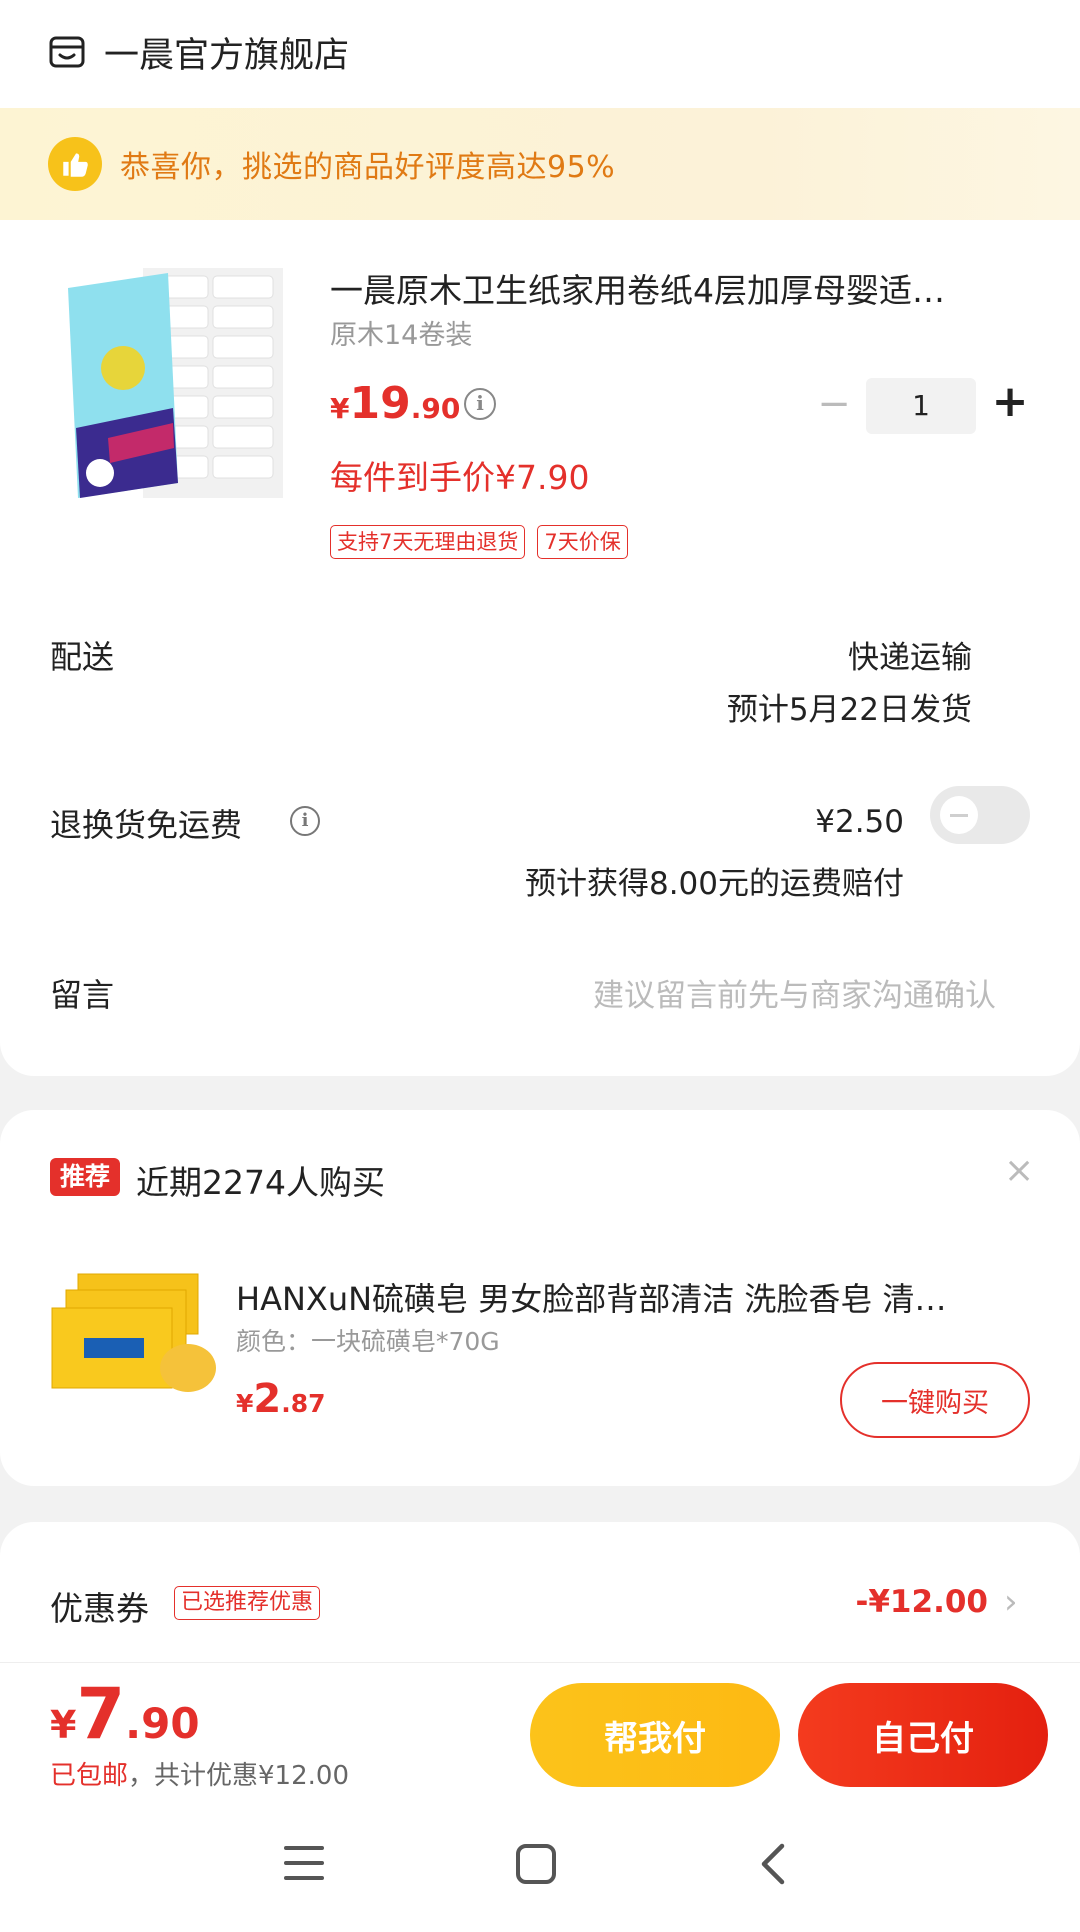 The height and width of the screenshot is (1932, 1080). Describe the element at coordinates (227, 55) in the screenshot. I see `shop-name: 一晨官方旗舰店` at that location.